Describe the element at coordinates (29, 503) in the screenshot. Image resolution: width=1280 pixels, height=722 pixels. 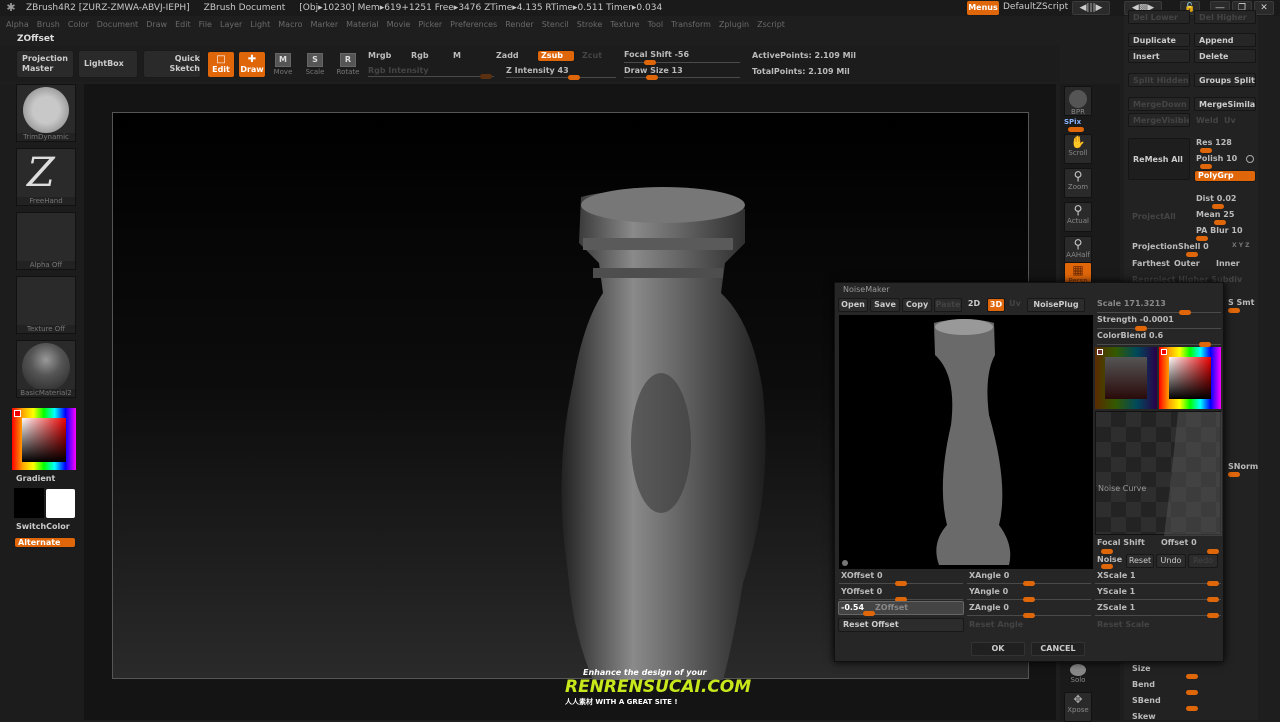
I see `secondary-color-swatch` at that location.